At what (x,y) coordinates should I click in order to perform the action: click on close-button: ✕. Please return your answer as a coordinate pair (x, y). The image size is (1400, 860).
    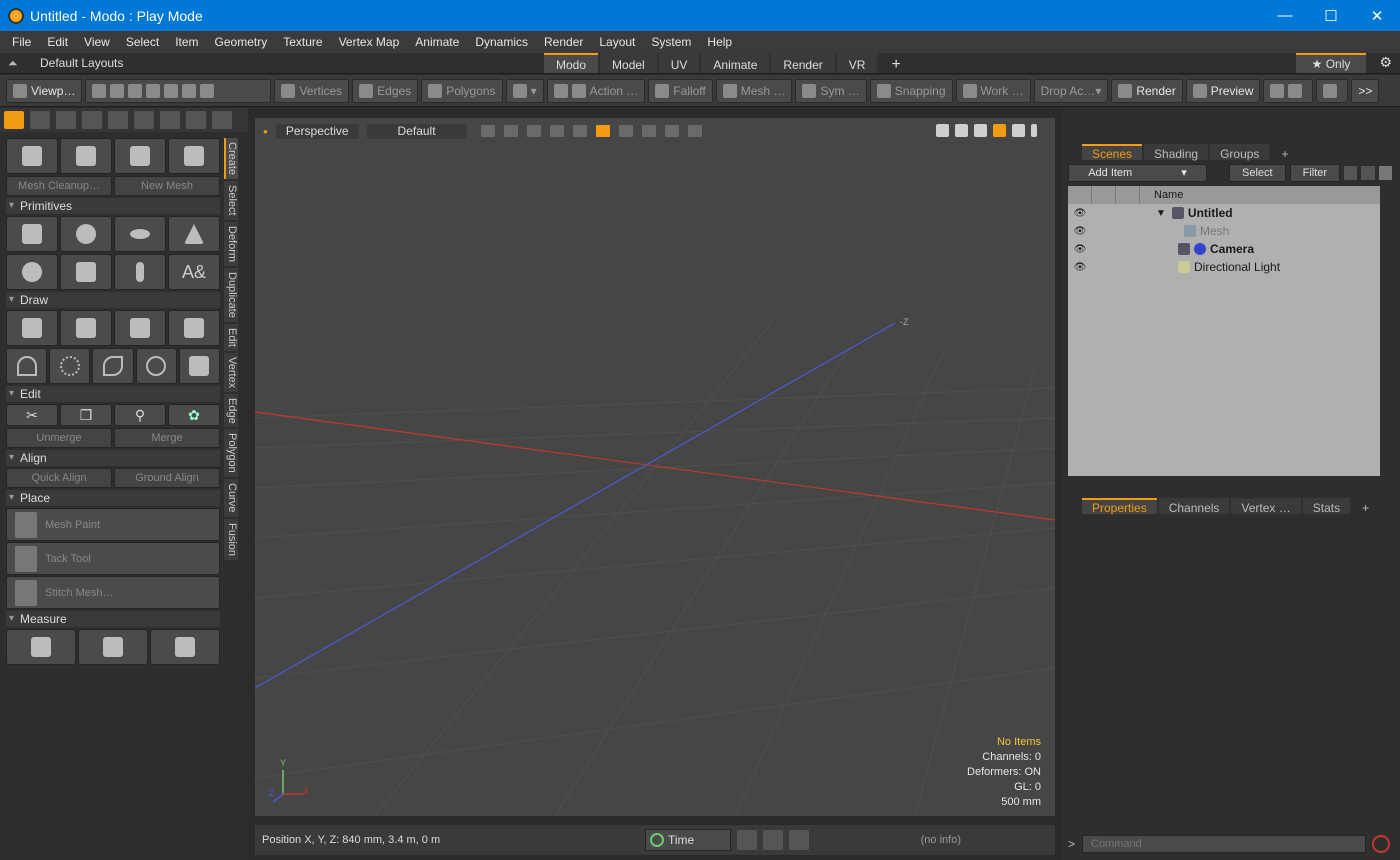
    Looking at the image, I should click on (1377, 16).